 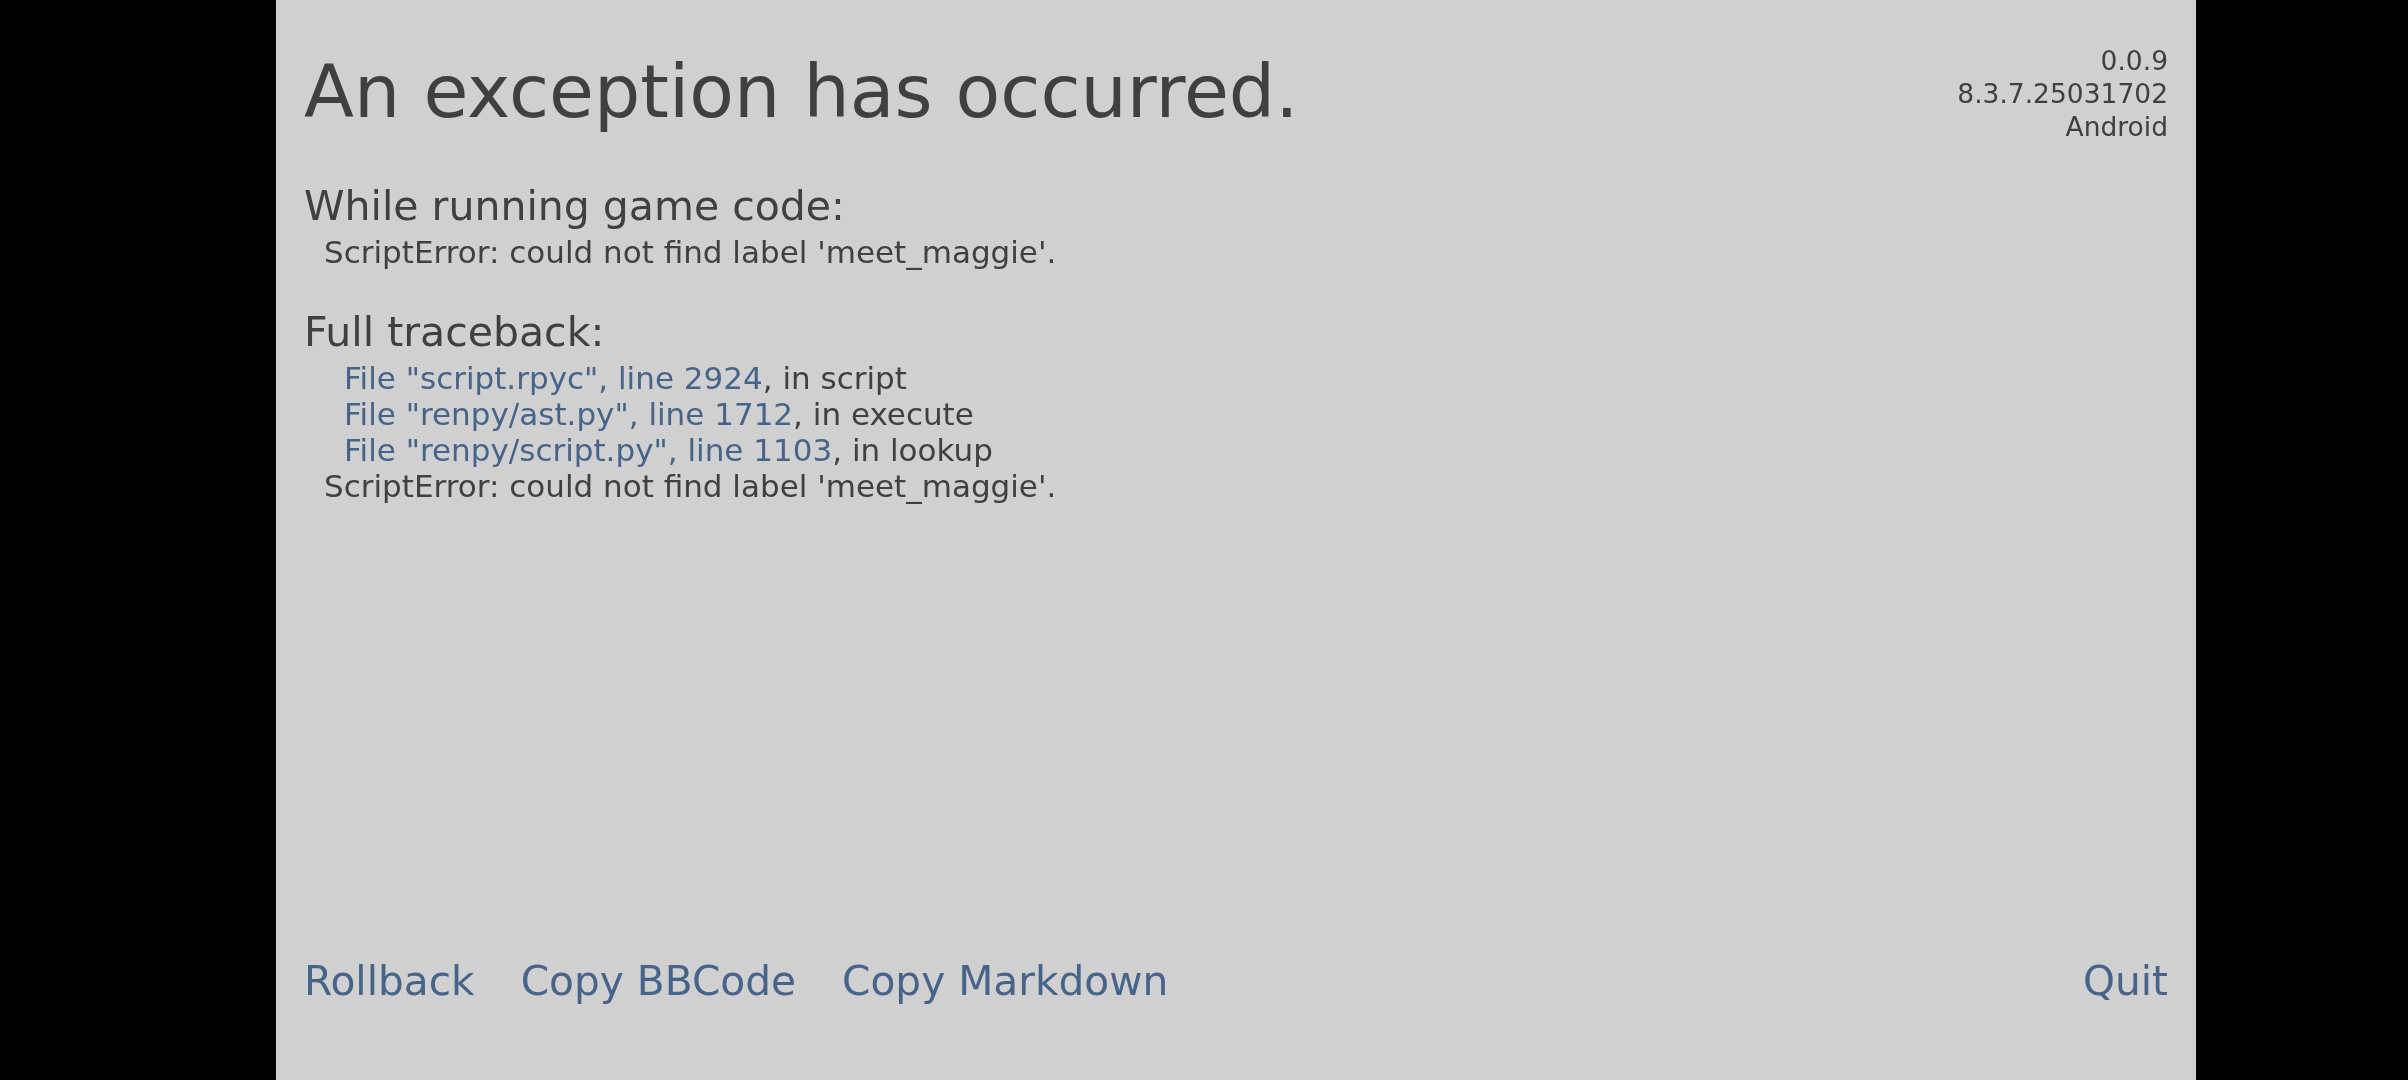 What do you see at coordinates (801, 92) in the screenshot?
I see `error-title: An exception has occurred.` at bounding box center [801, 92].